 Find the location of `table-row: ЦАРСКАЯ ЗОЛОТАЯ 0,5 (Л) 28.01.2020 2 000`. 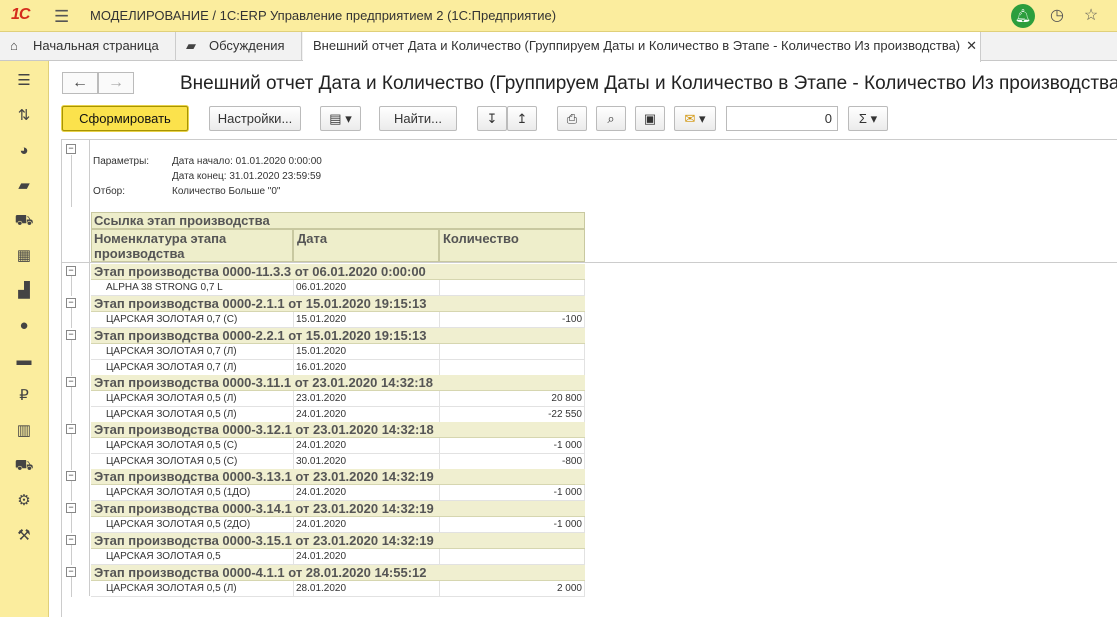

table-row: ЦАРСКАЯ ЗОЛОТАЯ 0,5 (Л) 28.01.2020 2 000 is located at coordinates (338, 589).